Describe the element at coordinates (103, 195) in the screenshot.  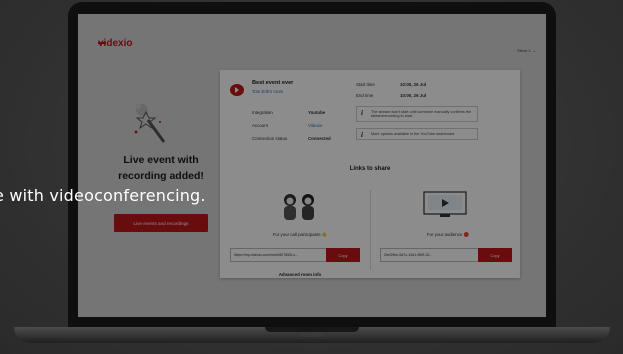
I see `headline-caption: e with videoconferencing.` at that location.